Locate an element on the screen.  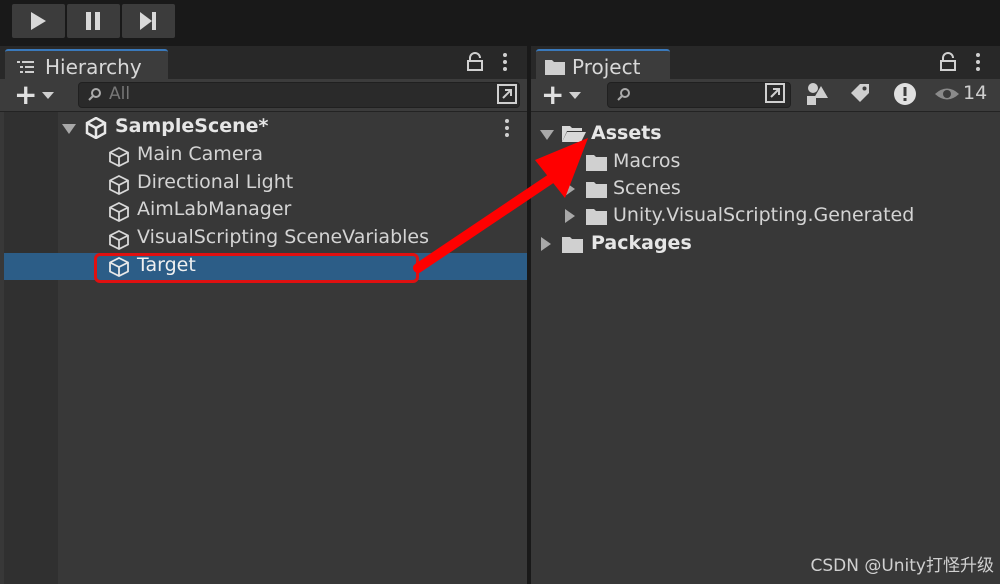
annotation-arrow is located at coordinates (500, 205).